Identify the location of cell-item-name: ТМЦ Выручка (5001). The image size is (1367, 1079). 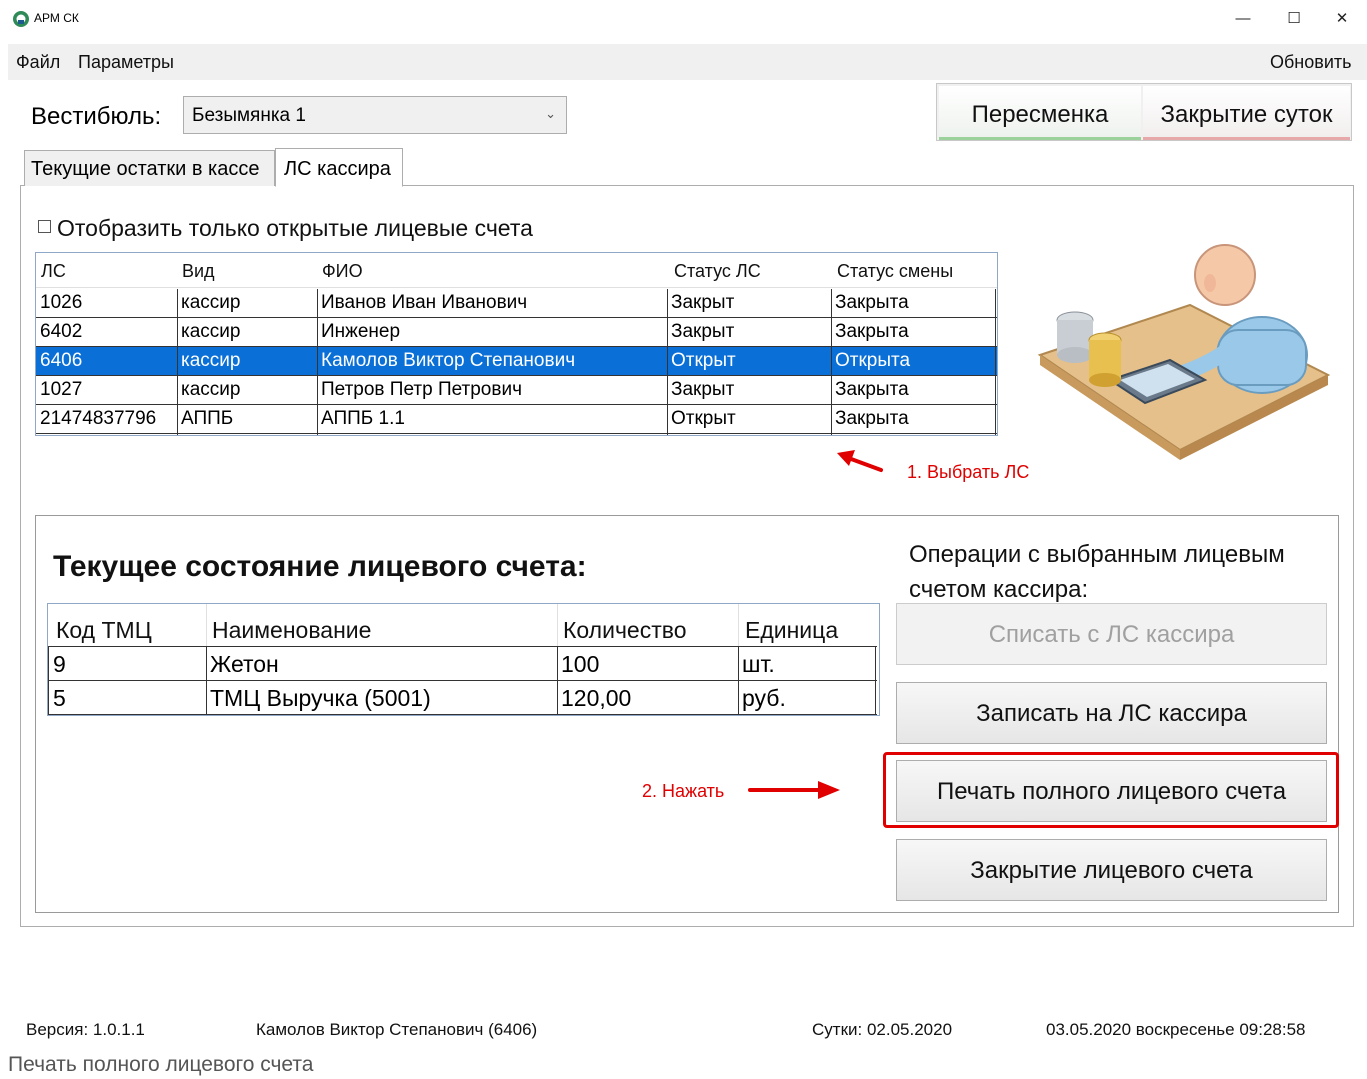
(320, 698).